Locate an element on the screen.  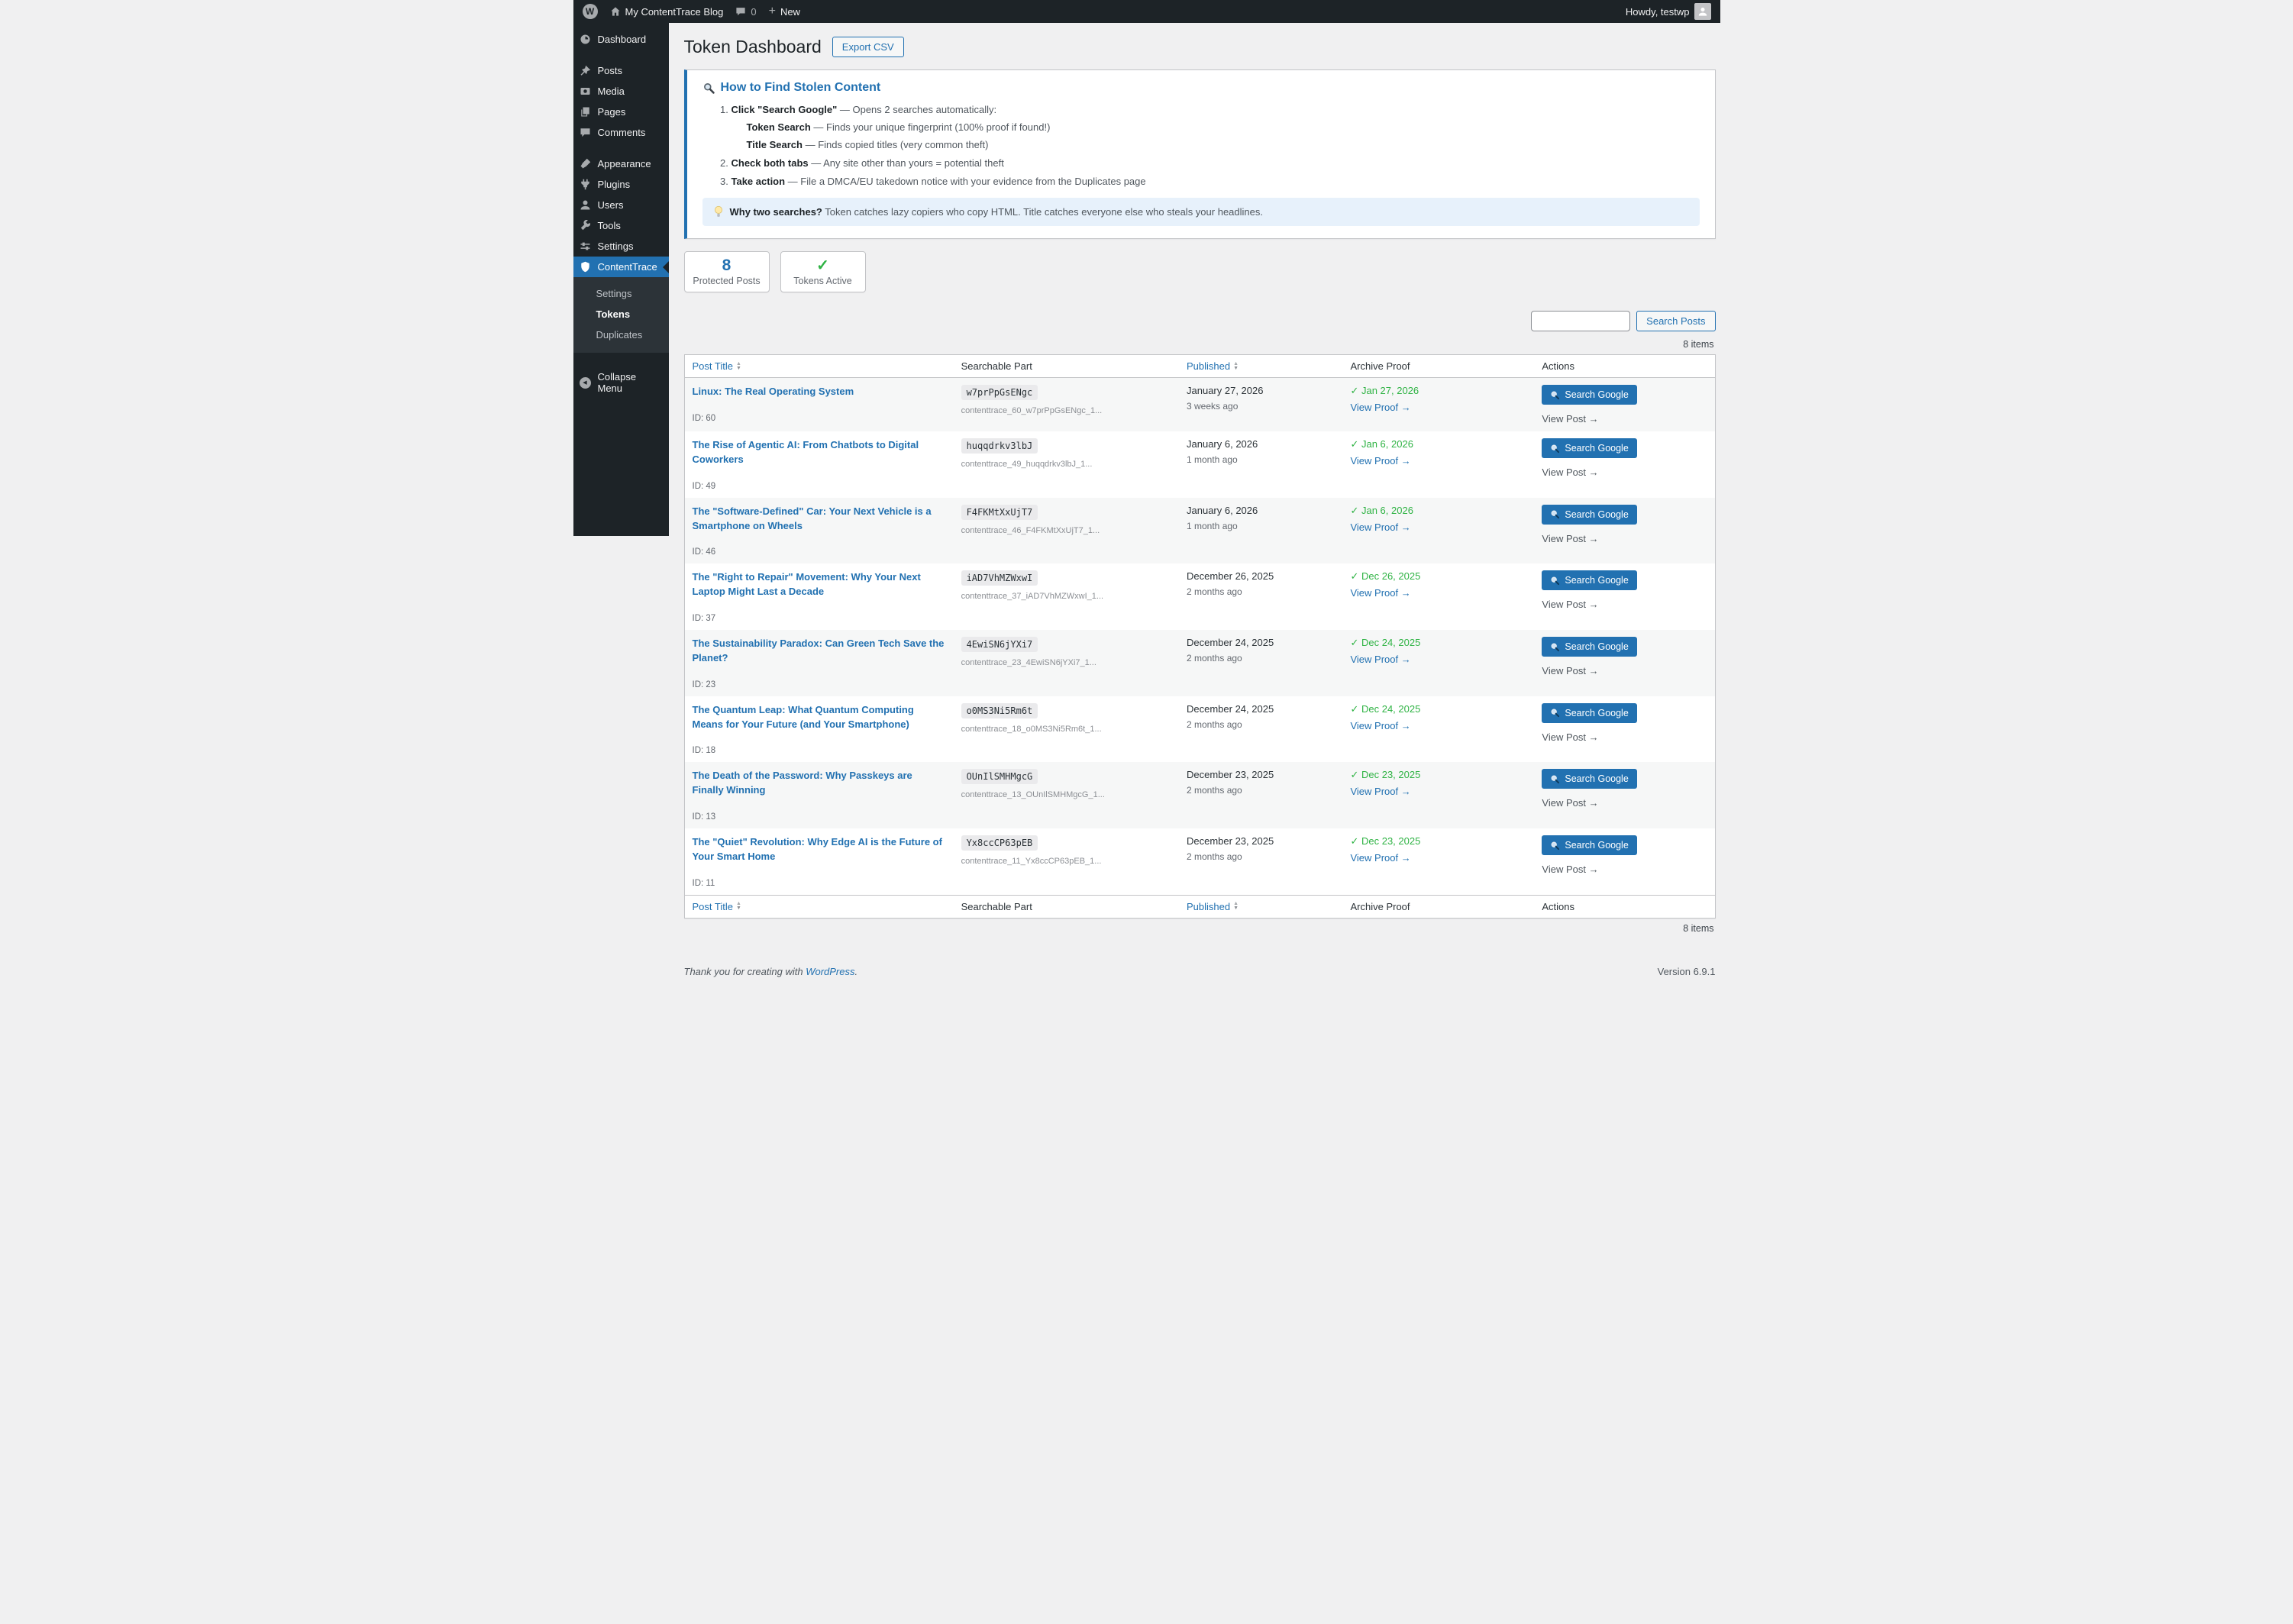
token-code: w7prPpGsENgc is located at coordinates (999, 392).